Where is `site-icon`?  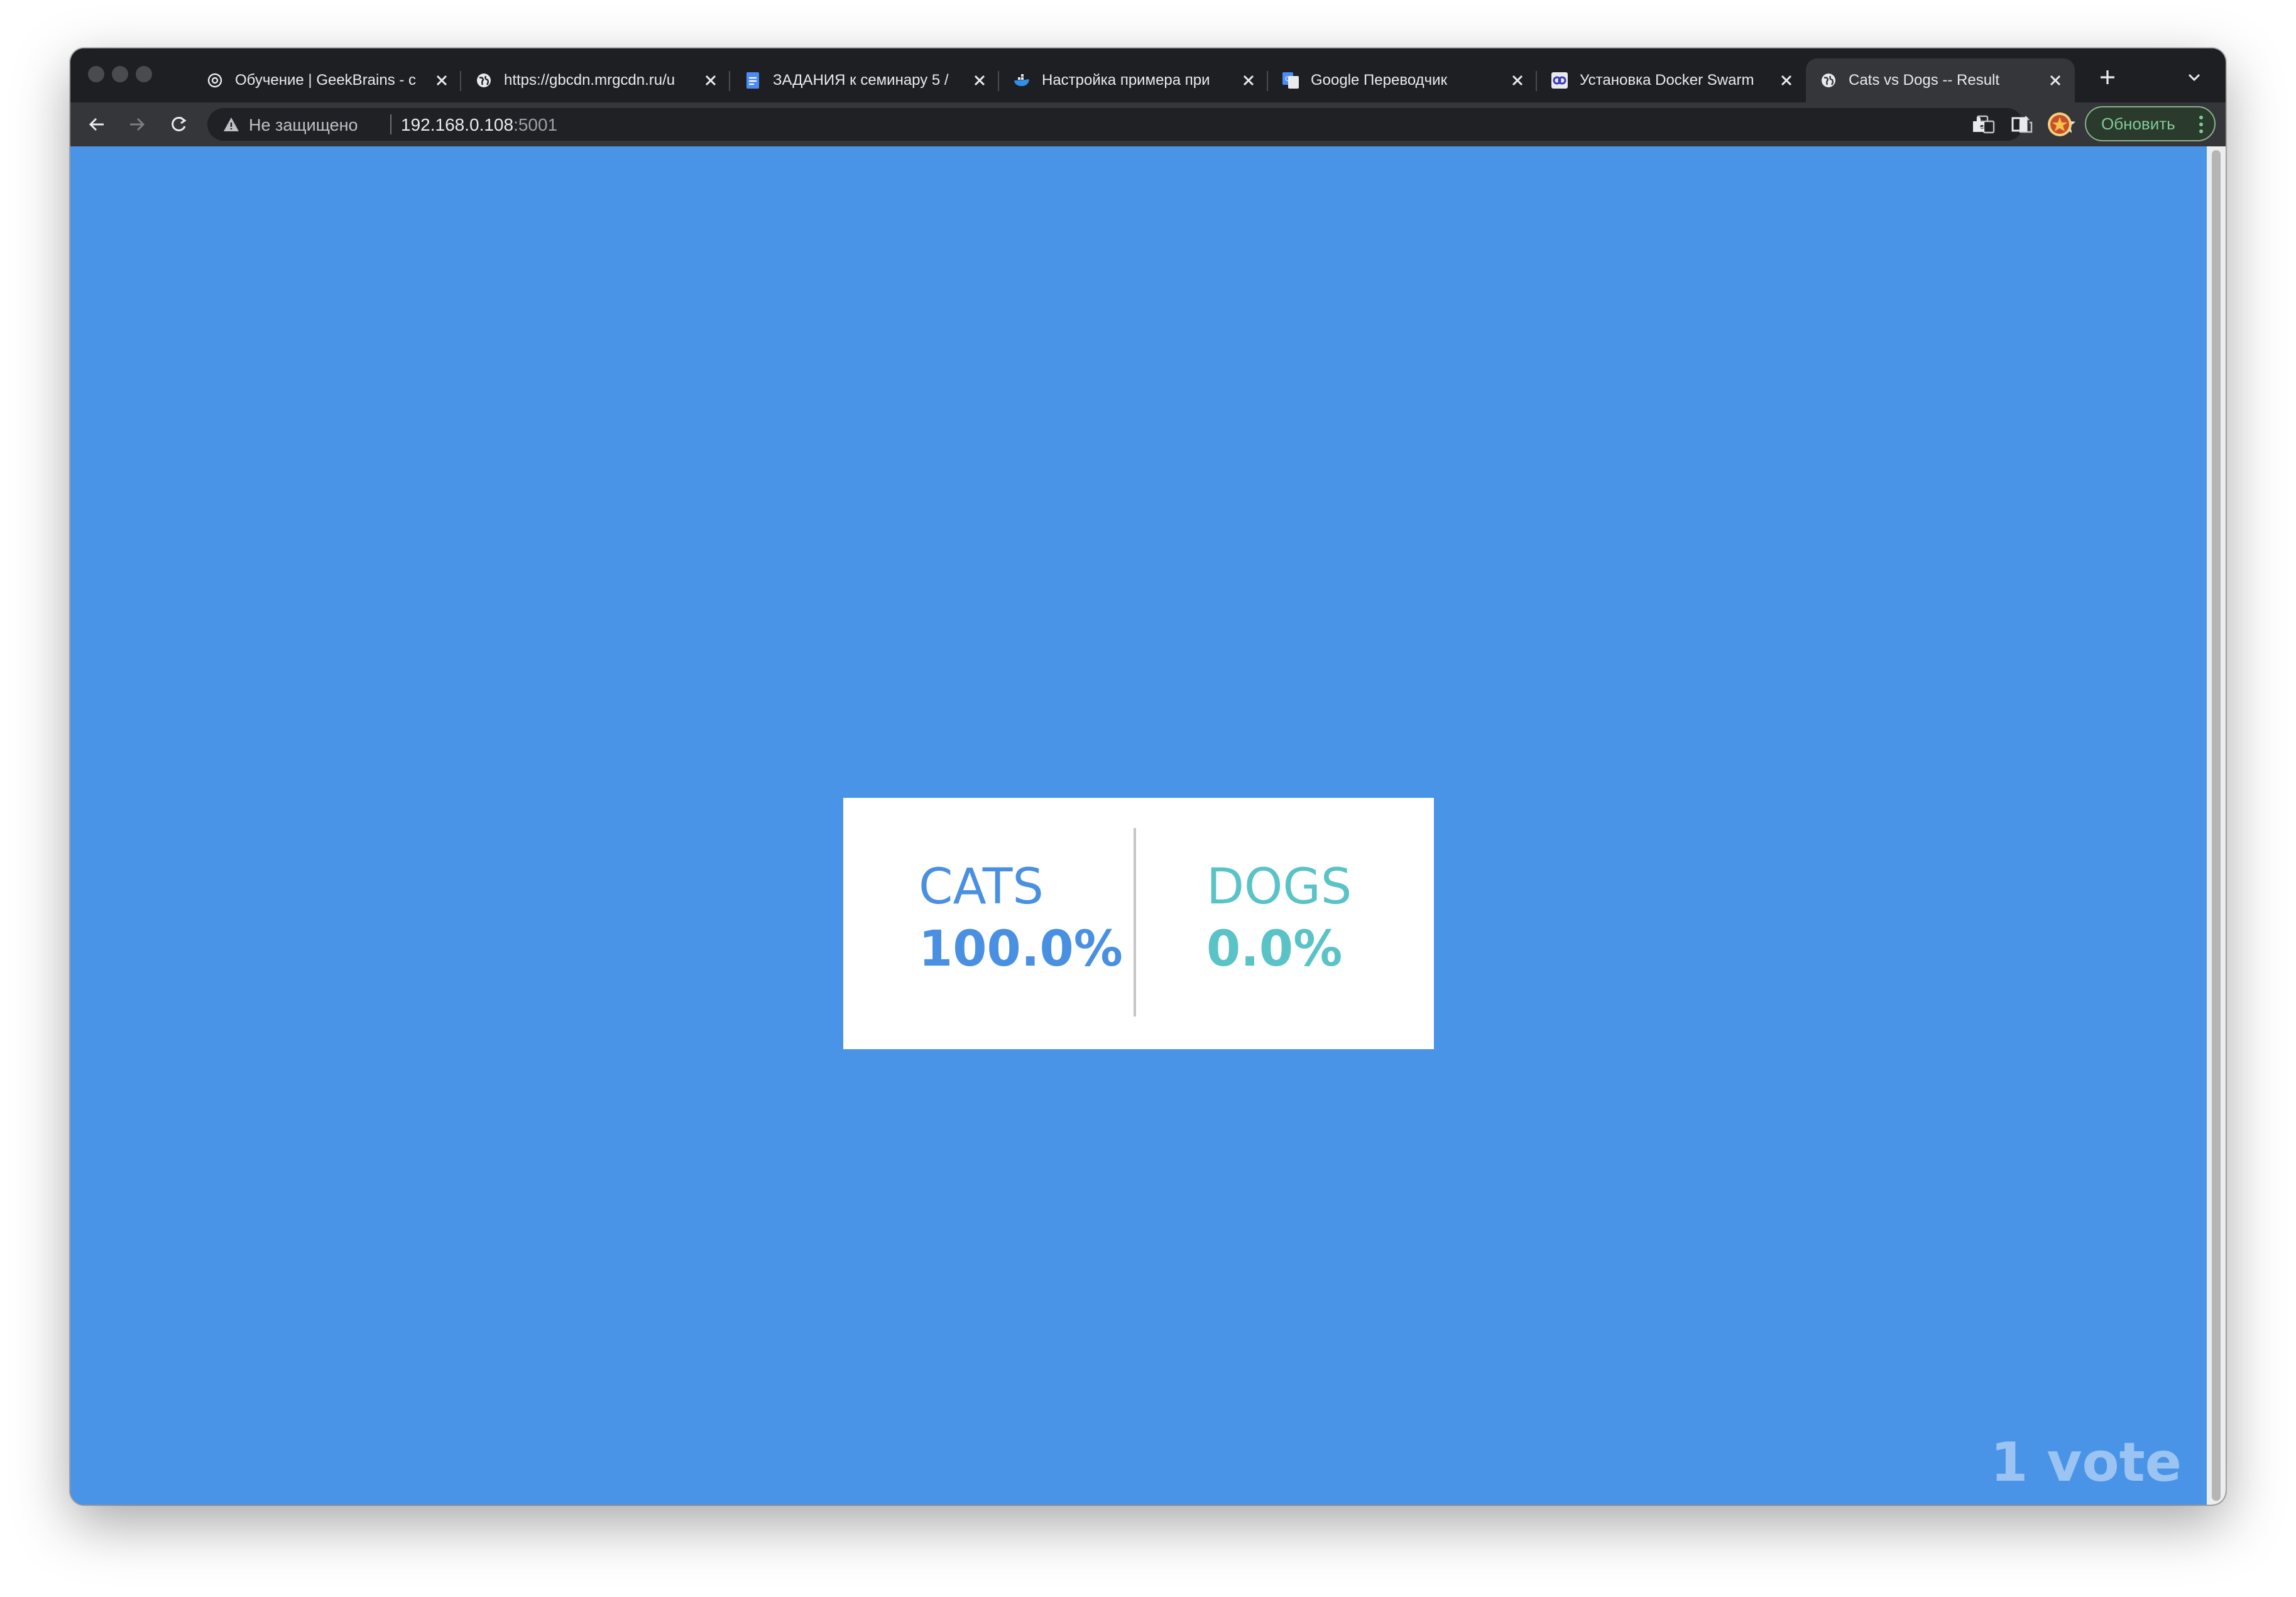 site-icon is located at coordinates (1559, 80).